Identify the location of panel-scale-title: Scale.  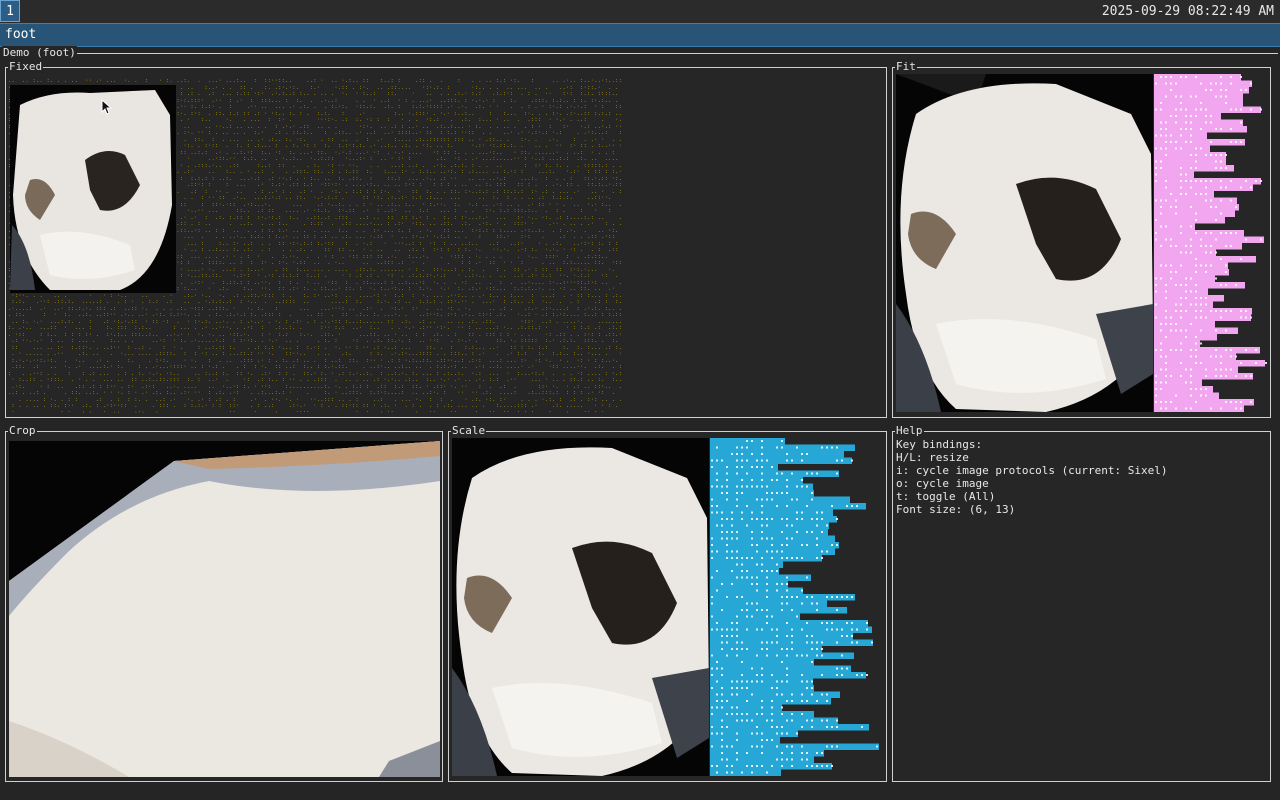
(469, 430).